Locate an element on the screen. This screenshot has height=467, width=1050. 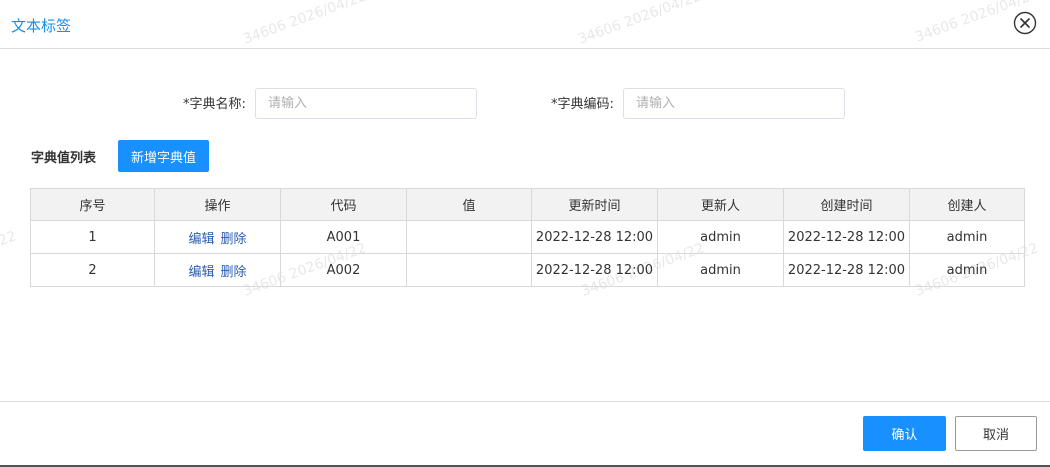
row-code: A001 is located at coordinates (343, 237).